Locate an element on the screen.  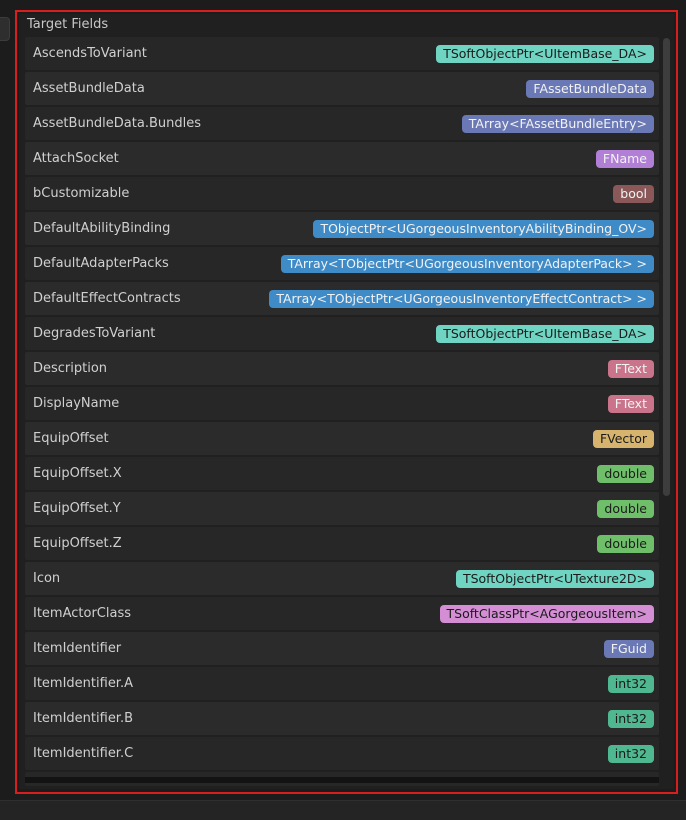
status-bar is located at coordinates (343, 810).